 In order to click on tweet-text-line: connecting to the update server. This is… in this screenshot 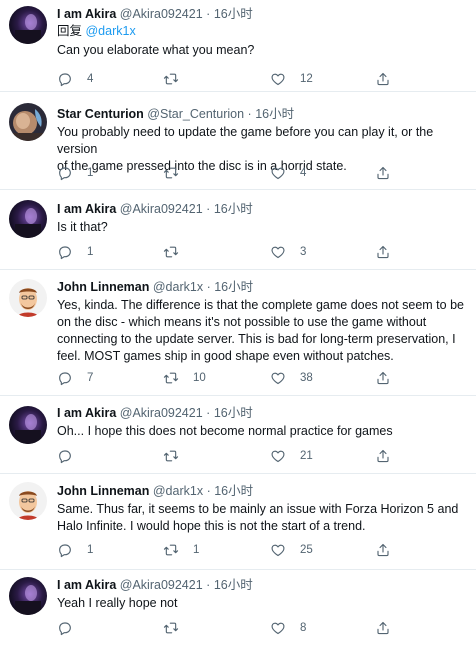, I will do `click(256, 339)`.